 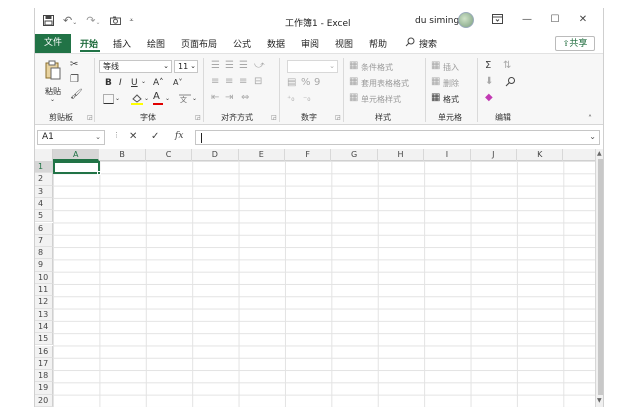 I want to click on column-header: A, so click(x=76, y=155).